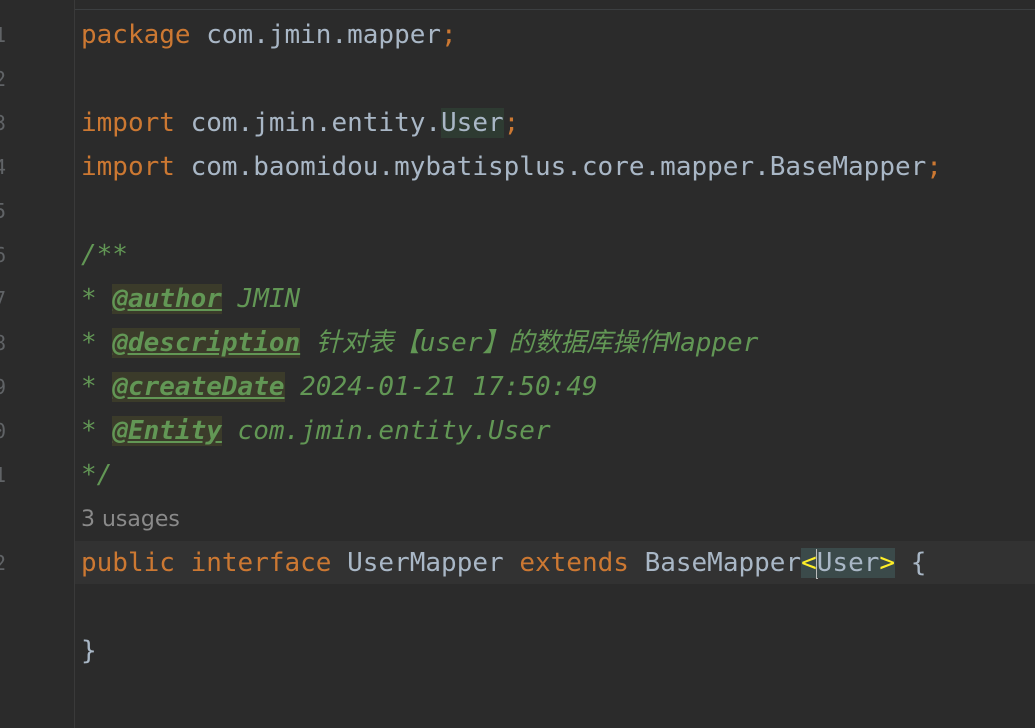 The image size is (1035, 728). Describe the element at coordinates (472, 123) in the screenshot. I see `class-reference-user: User` at that location.